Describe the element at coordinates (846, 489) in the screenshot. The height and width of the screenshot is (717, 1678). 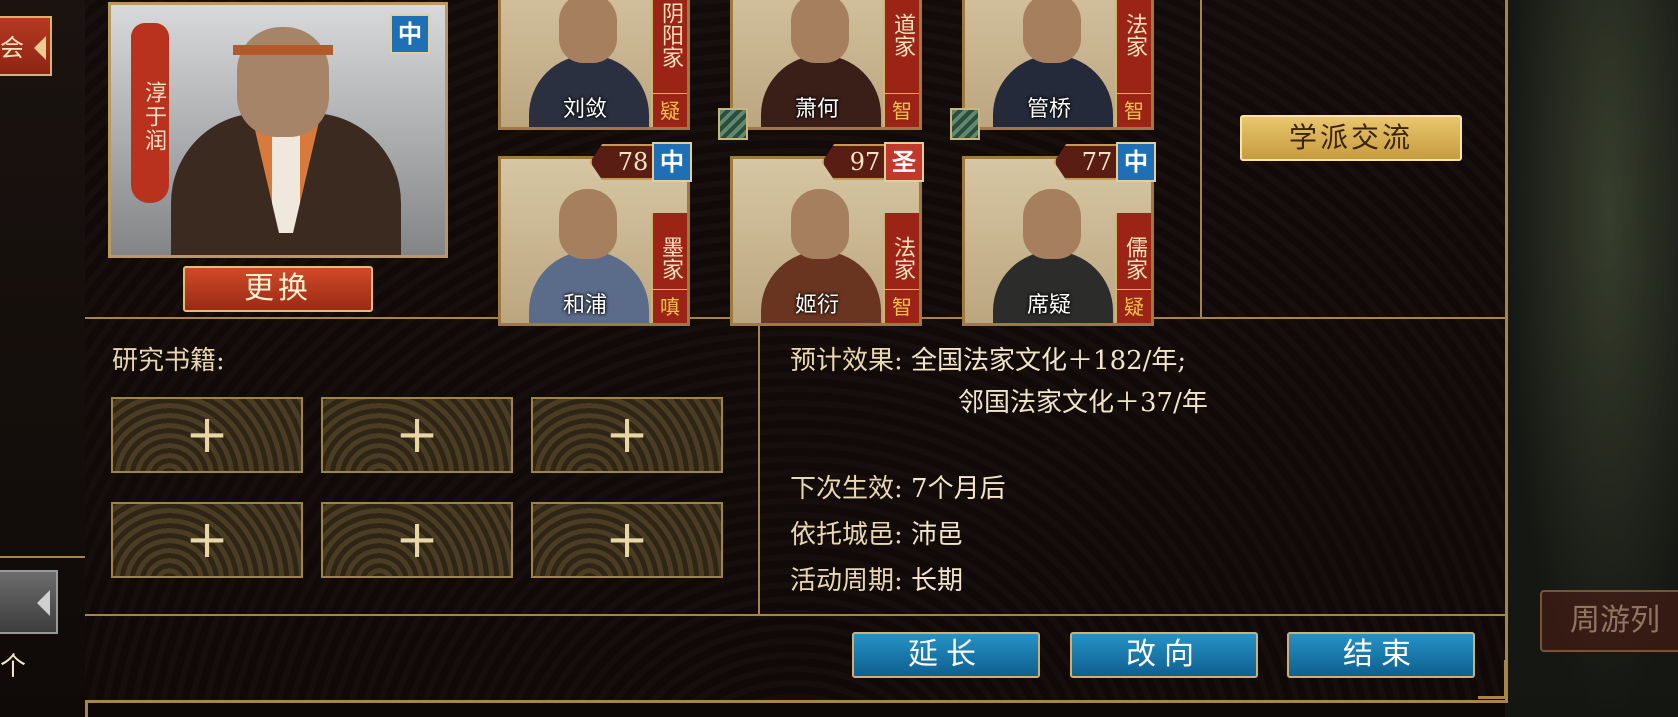
I see `next-effect-key: 下次生效:` at that location.